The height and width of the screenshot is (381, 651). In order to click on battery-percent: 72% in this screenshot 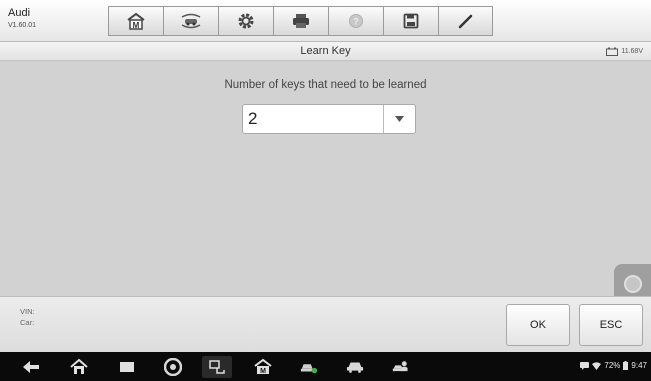, I will do `click(612, 365)`.